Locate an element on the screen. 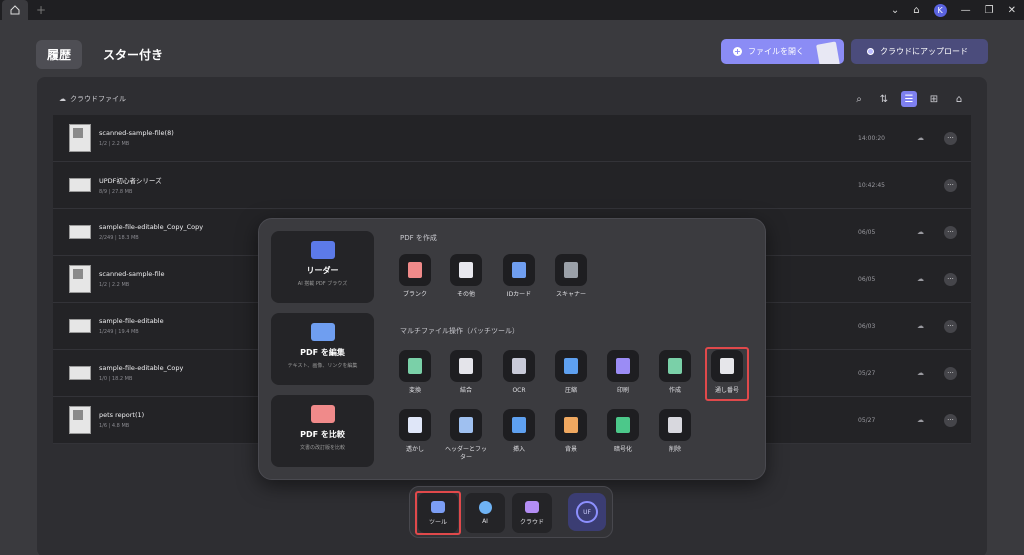 The image size is (1024, 555). tool-scanner: スキャナー is located at coordinates (571, 276).